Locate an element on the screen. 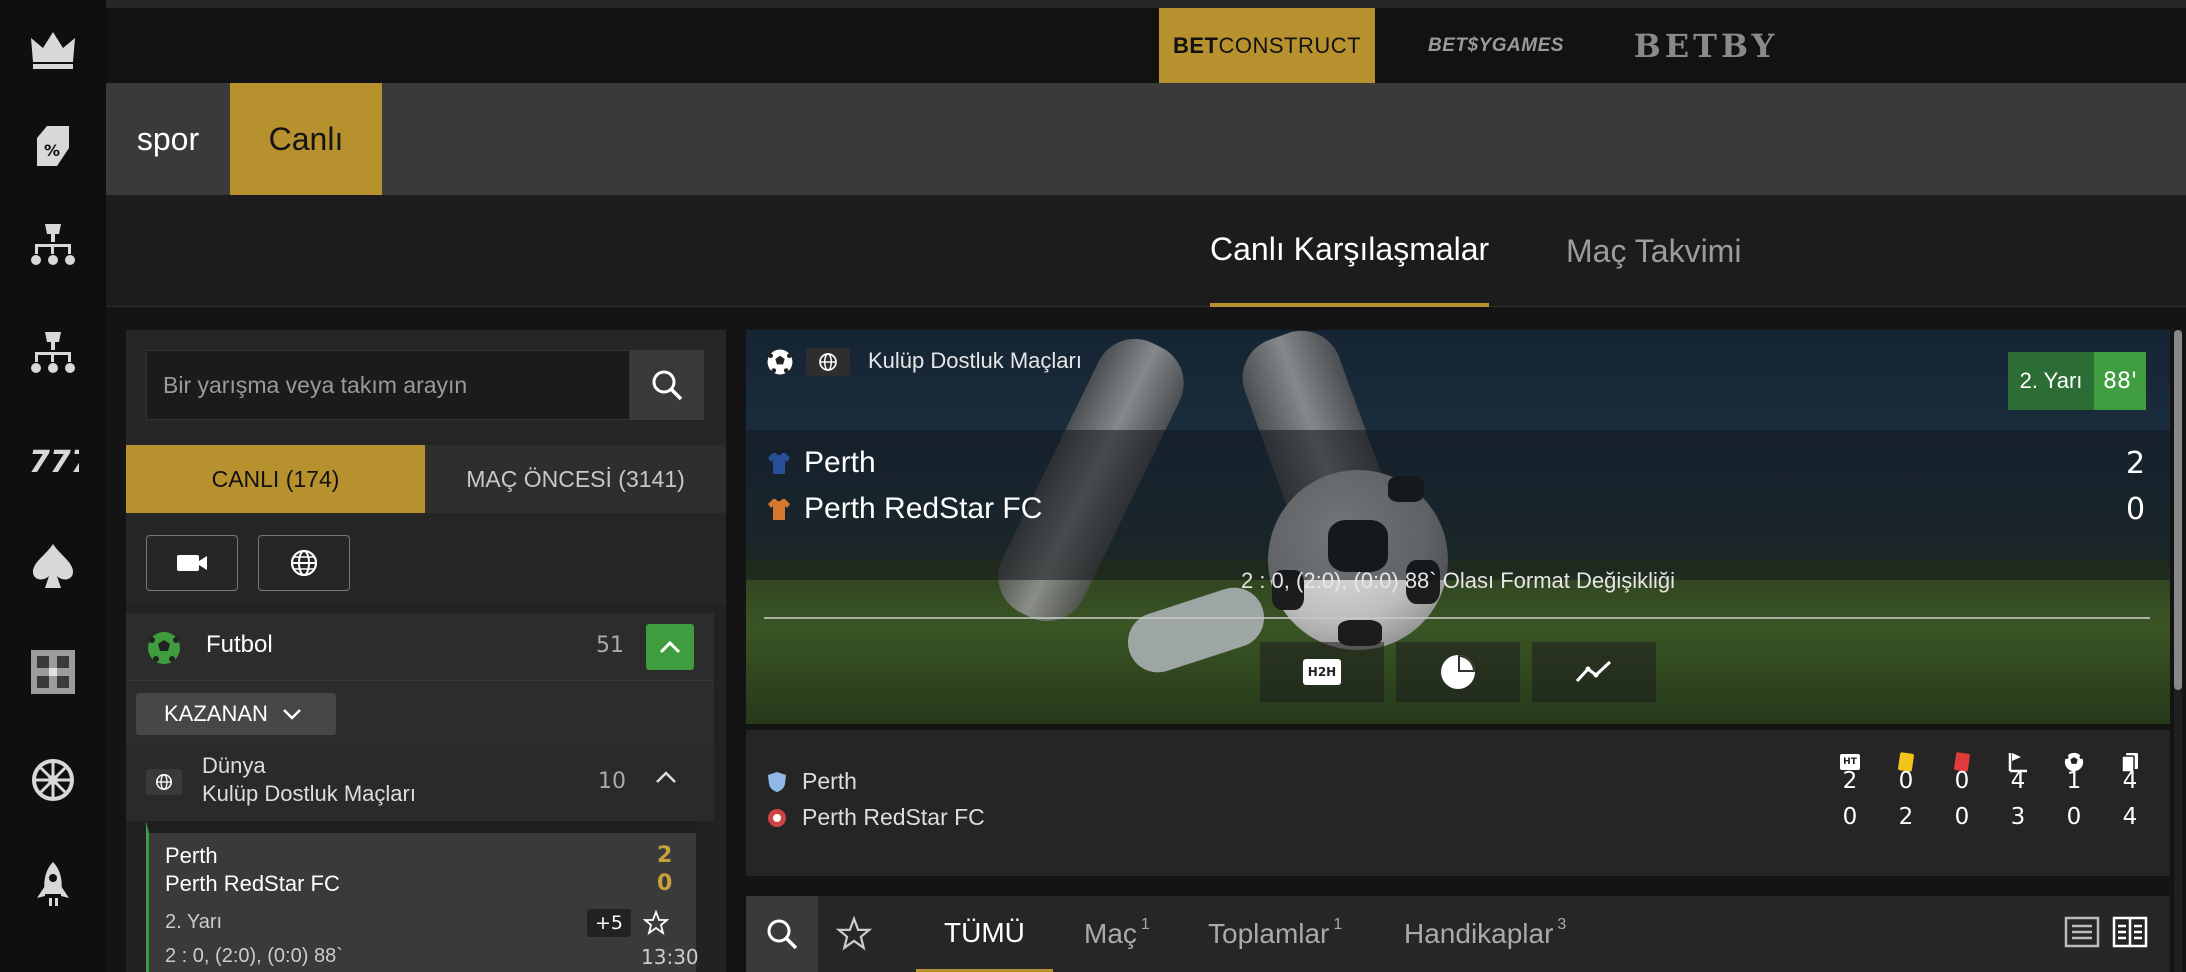 The height and width of the screenshot is (972, 2186). rail-aztec-games is located at coordinates (53, 672).